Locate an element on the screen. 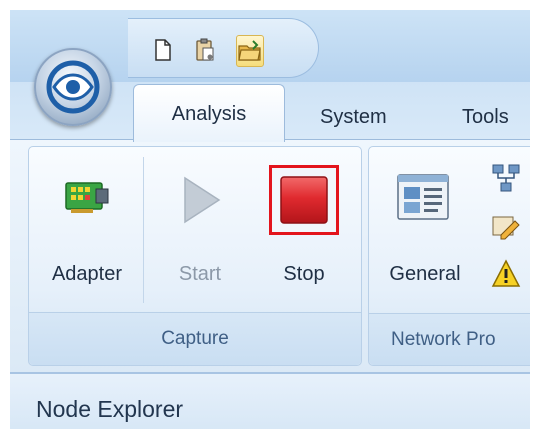 The image size is (534, 429). application-menu-button is located at coordinates (73, 87).